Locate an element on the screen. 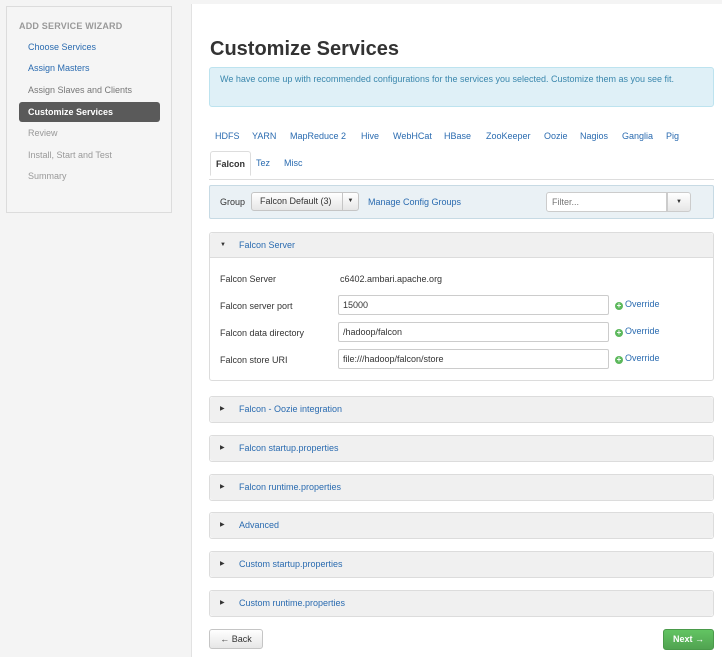 The image size is (722, 657). config-group-select: Falcon Default (3) ▼ is located at coordinates (305, 201).